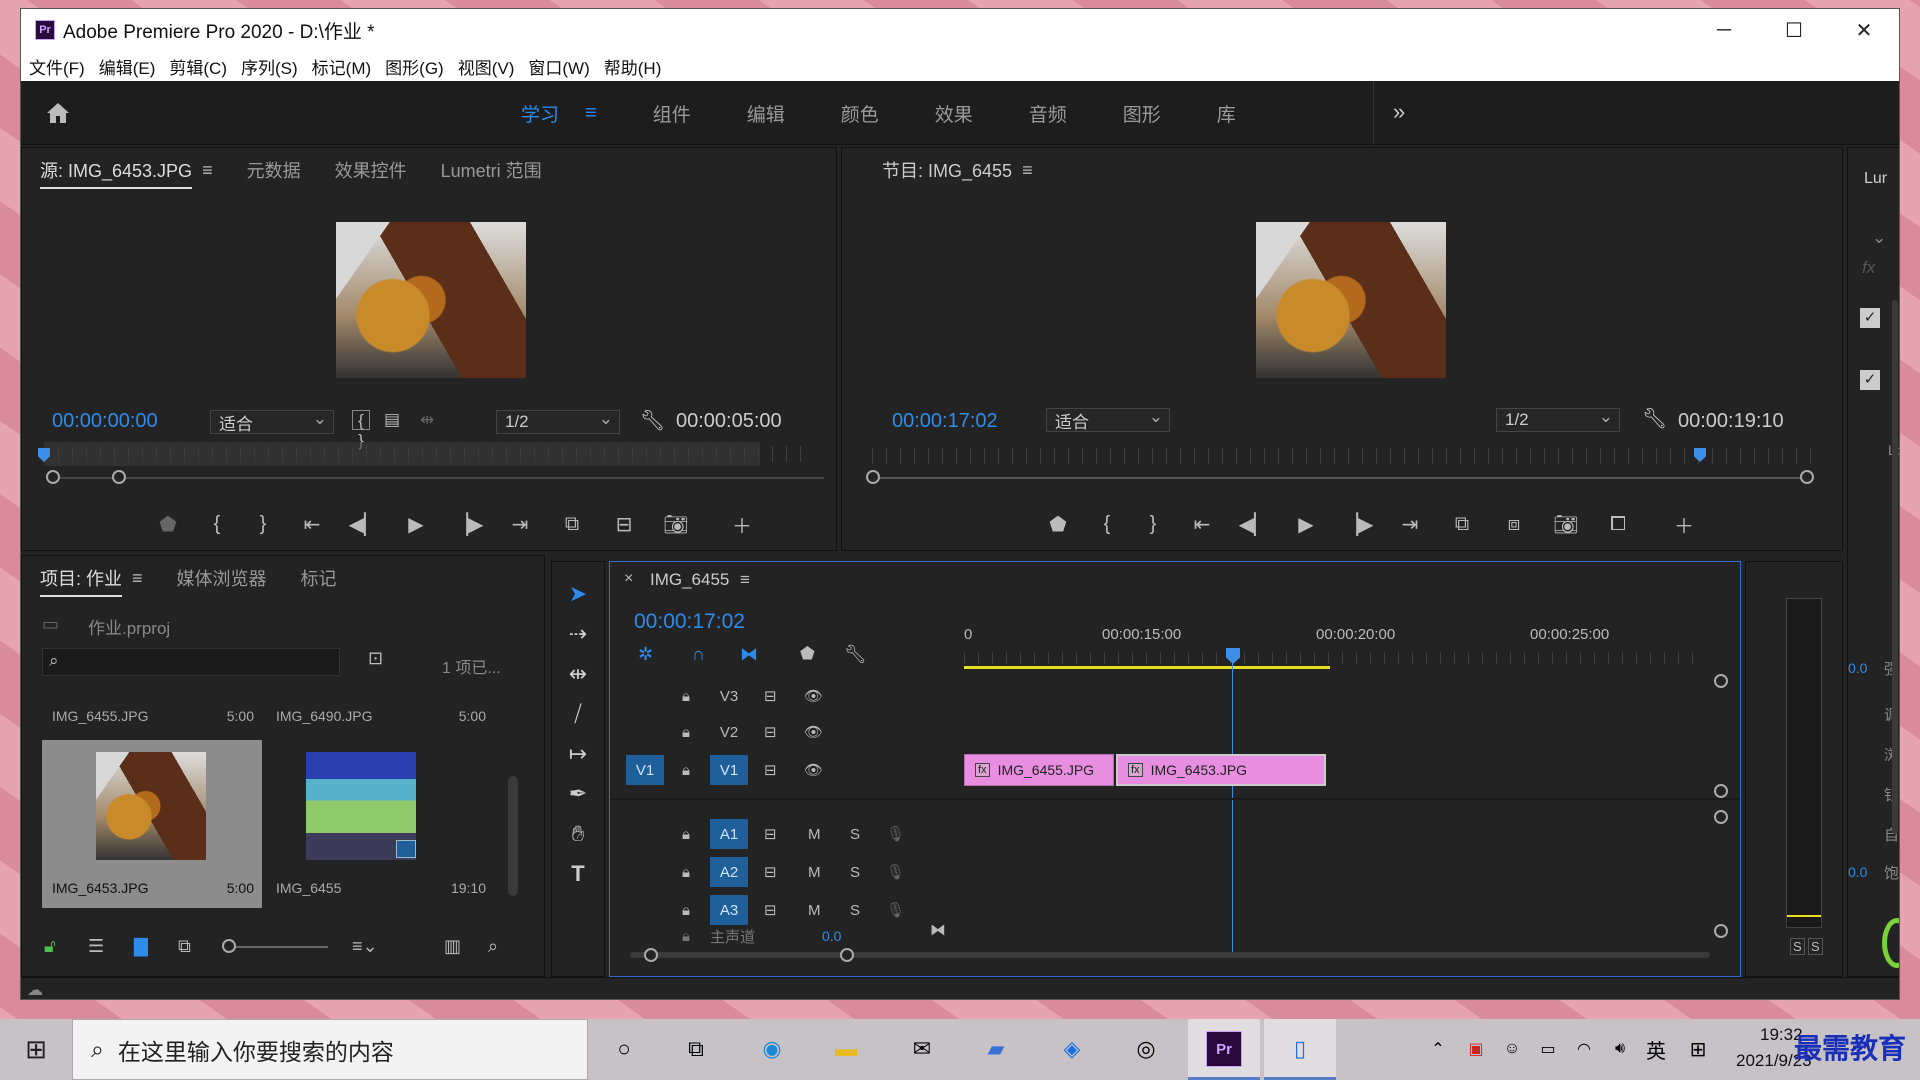 The height and width of the screenshot is (1080, 1920). What do you see at coordinates (217, 524) in the screenshot?
I see `source-mark-in-icon: {` at bounding box center [217, 524].